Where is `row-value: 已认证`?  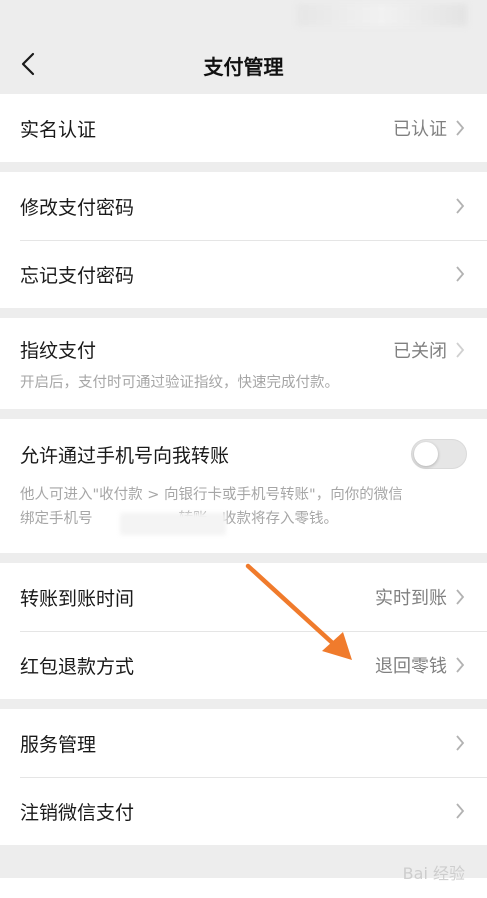
row-value: 已认证 is located at coordinates (420, 129).